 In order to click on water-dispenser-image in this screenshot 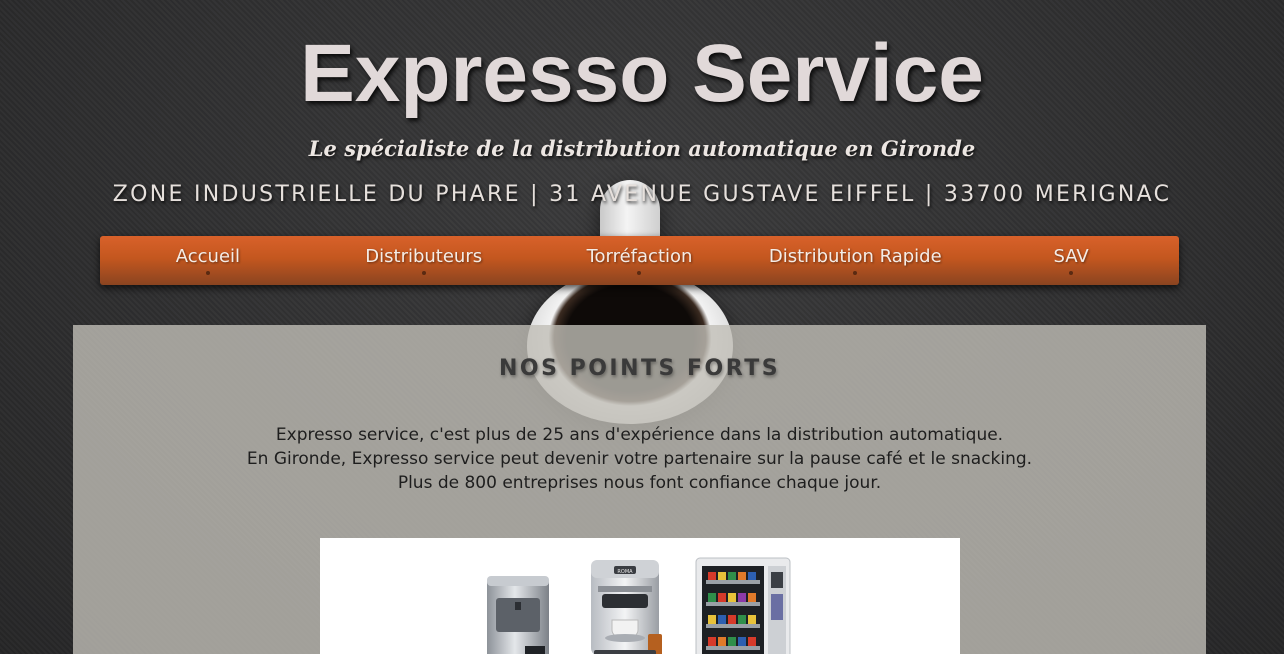, I will do `click(518, 615)`.